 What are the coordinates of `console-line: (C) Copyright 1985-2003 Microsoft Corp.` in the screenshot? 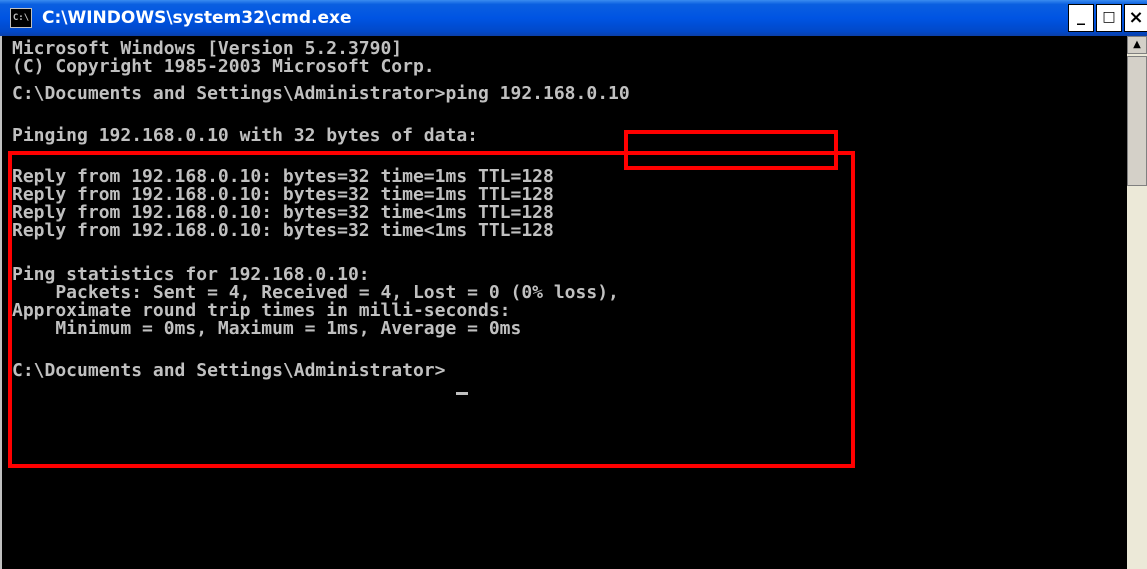 It's located at (223, 66).